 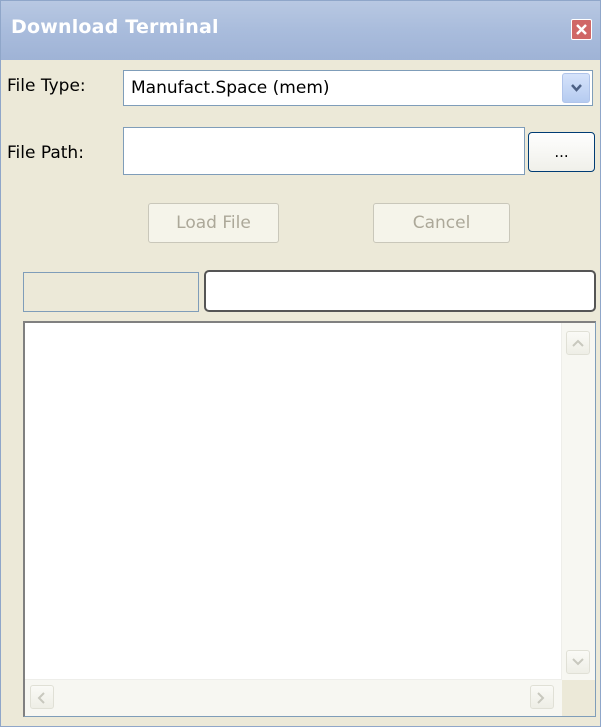 I want to click on horizontal-scrollbar, so click(x=293, y=697).